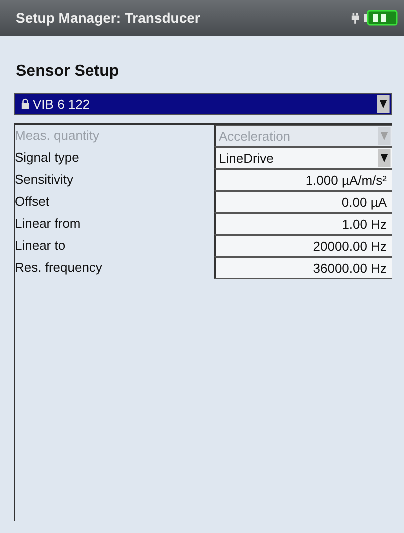 The width and height of the screenshot is (404, 533). Describe the element at coordinates (41, 246) in the screenshot. I see `field-label: Linear to` at that location.